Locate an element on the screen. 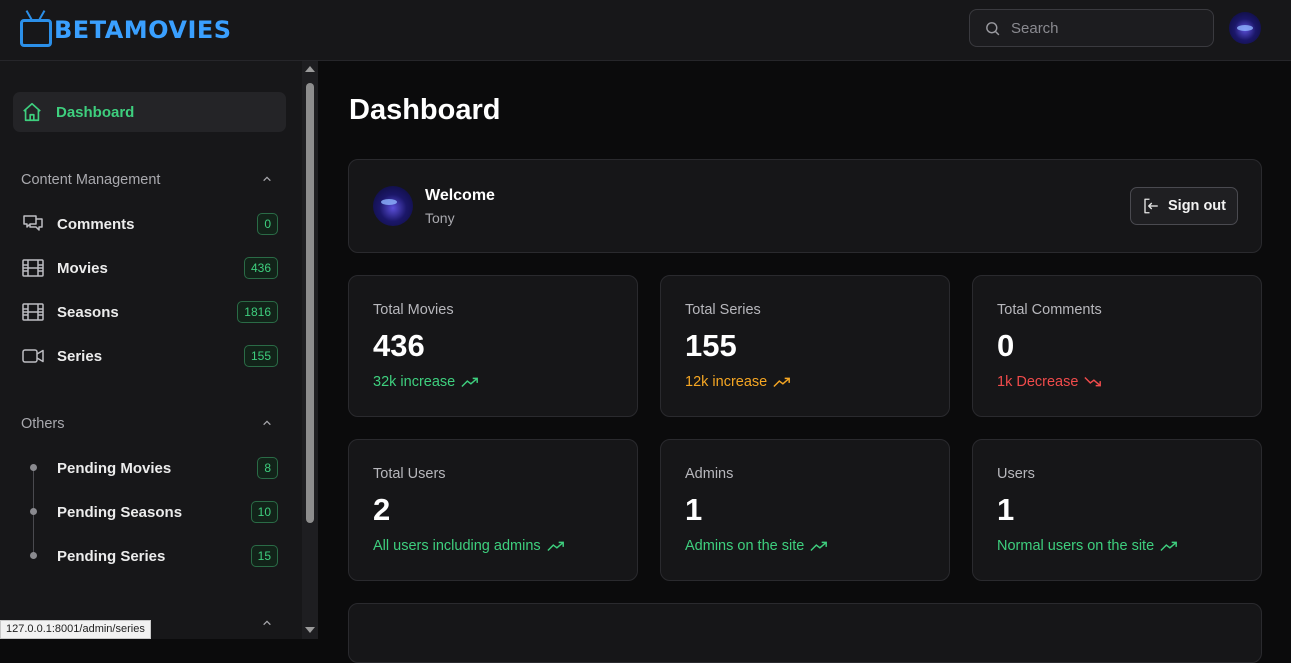 This screenshot has height=663, width=1291. sign-out-icon is located at coordinates (1151, 206).